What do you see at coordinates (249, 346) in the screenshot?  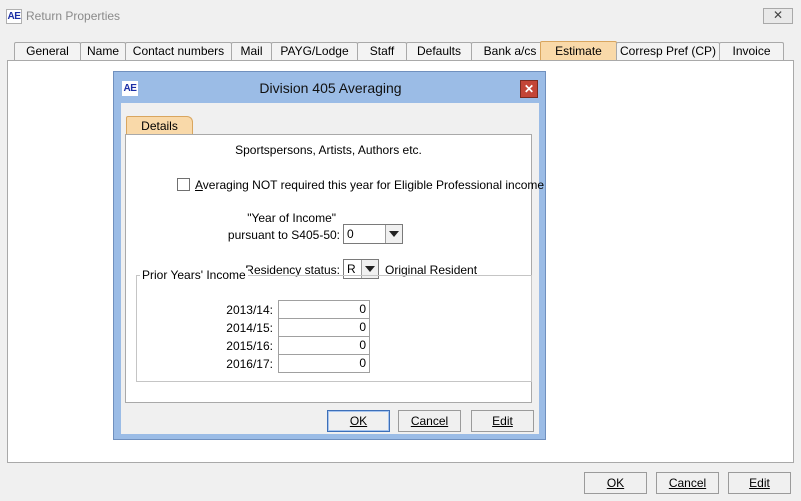 I see `prior-year-label: 2015/16:` at bounding box center [249, 346].